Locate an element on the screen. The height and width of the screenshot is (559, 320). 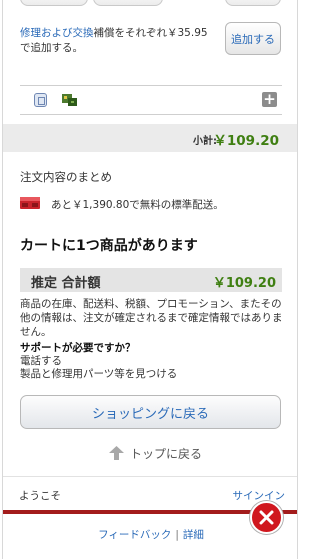
add-coverage-button: 追加する is located at coordinates (253, 38).